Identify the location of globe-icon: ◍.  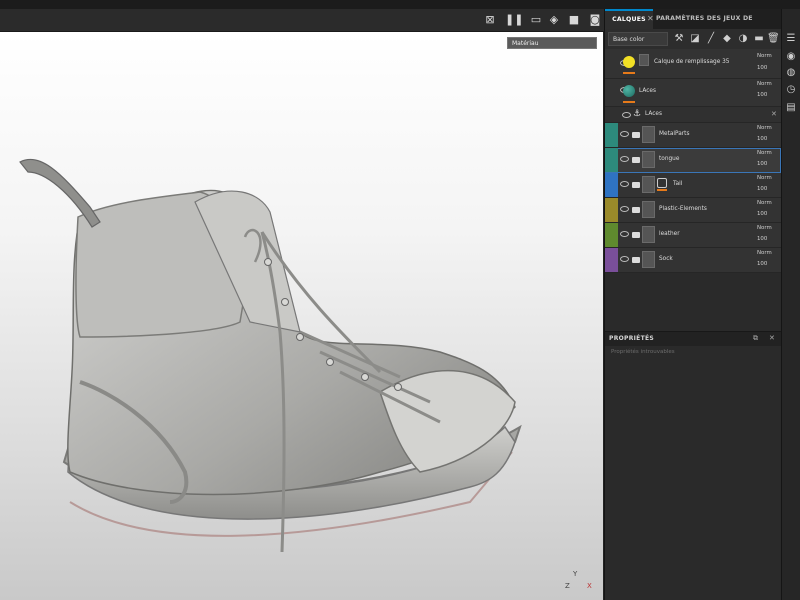
(791, 73).